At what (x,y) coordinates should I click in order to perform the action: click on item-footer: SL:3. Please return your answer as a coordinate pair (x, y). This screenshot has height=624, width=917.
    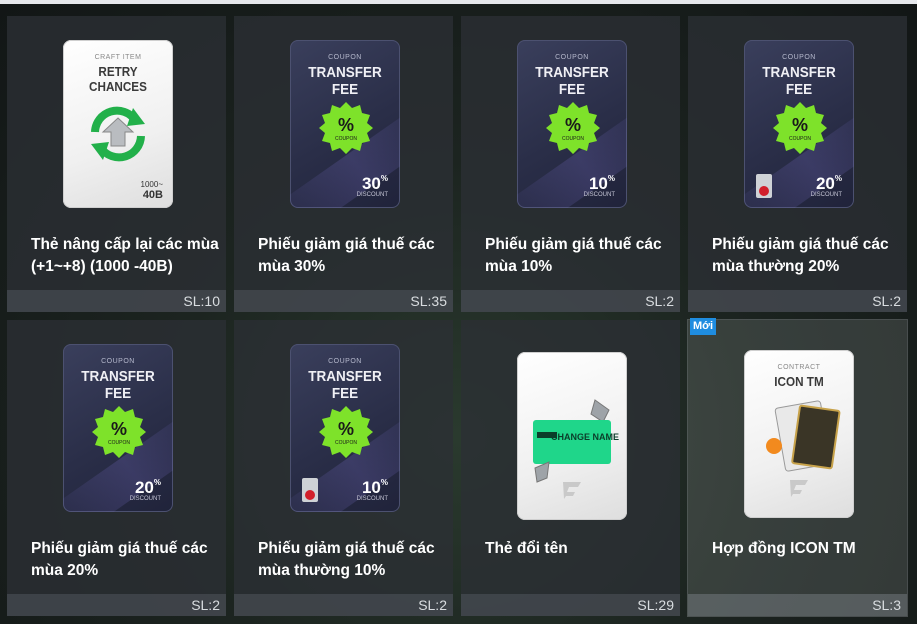
    Looking at the image, I should click on (797, 605).